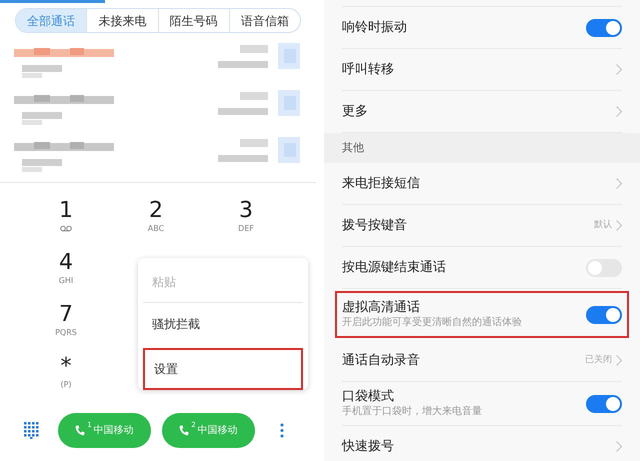 The width and height of the screenshot is (640, 461). I want to click on settings-row: 来电拒接短信, so click(482, 183).